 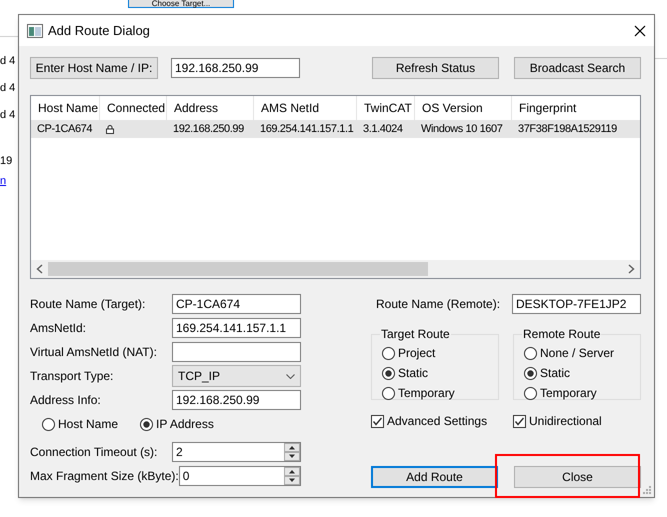 I want to click on group-title: Remote Route, so click(x=562, y=334).